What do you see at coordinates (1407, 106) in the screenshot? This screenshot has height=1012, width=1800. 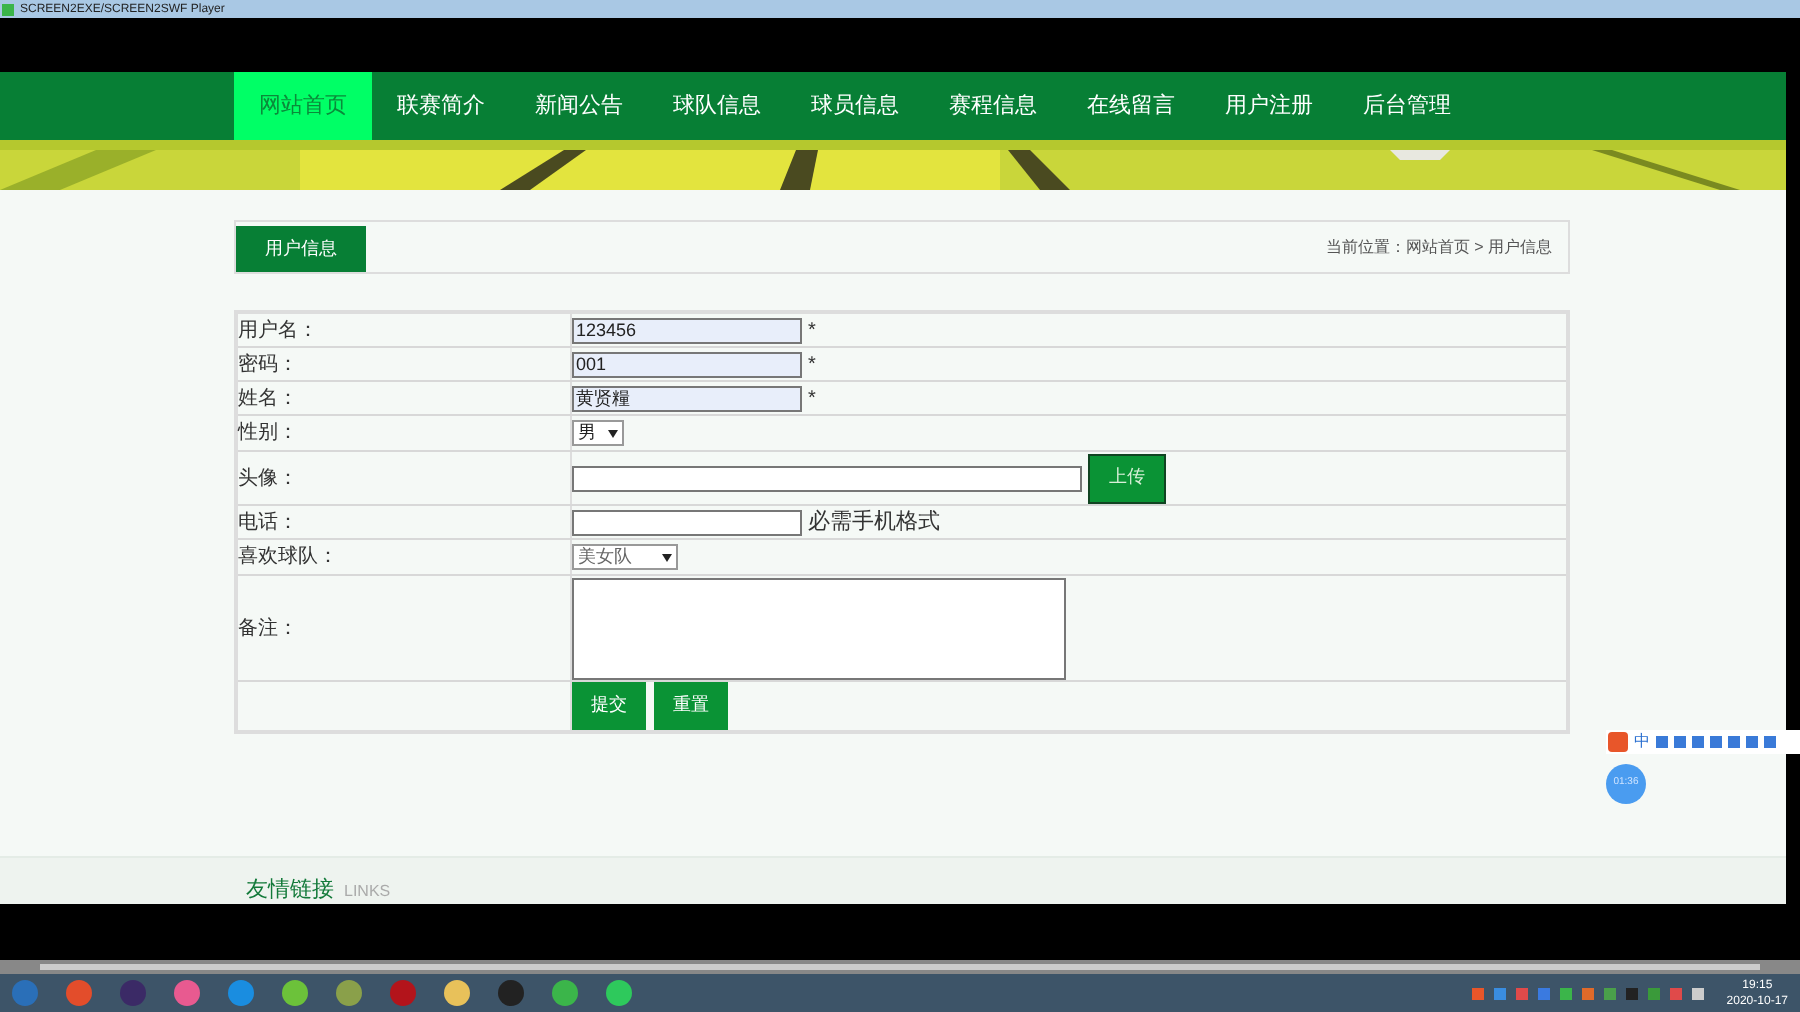 I see `nav-link: 后台管理` at bounding box center [1407, 106].